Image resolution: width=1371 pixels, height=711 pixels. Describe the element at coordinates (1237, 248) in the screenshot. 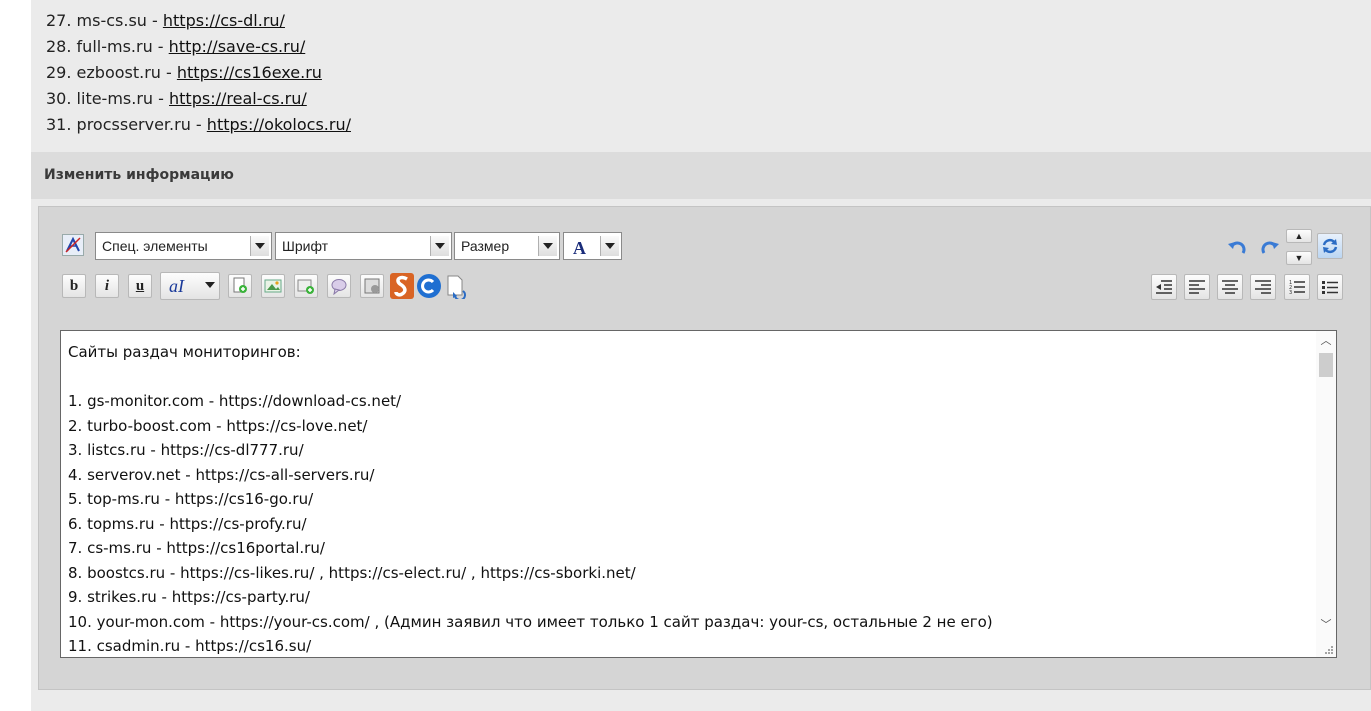

I see `undo-icon` at that location.